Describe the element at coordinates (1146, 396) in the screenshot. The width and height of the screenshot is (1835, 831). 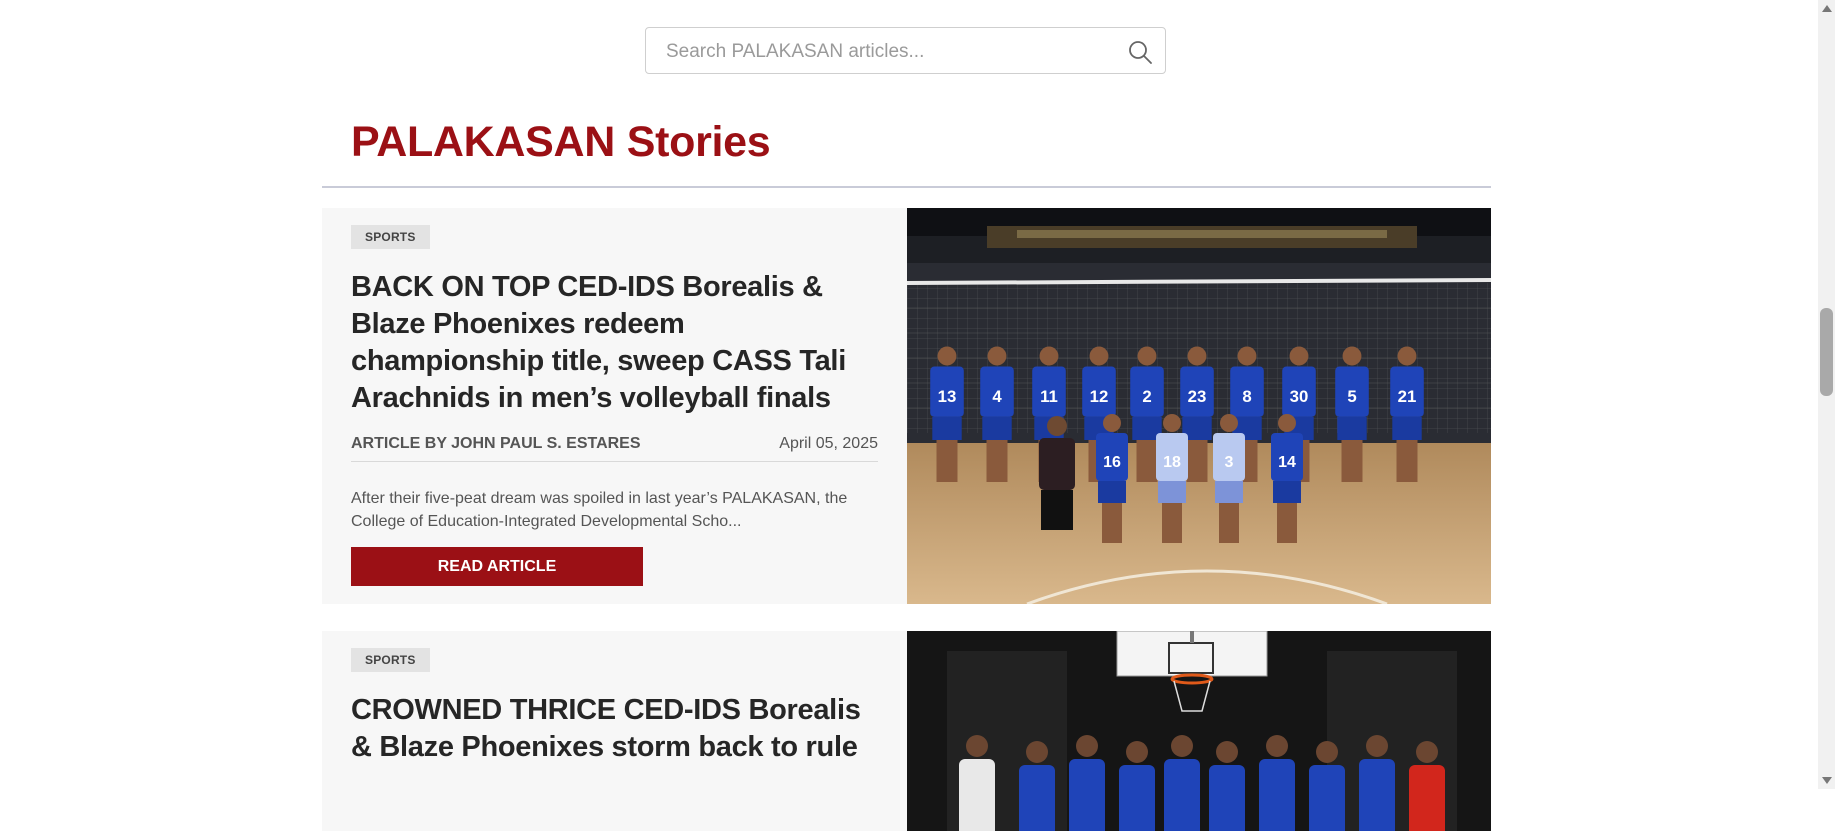
I see `svg-text: 2` at that location.